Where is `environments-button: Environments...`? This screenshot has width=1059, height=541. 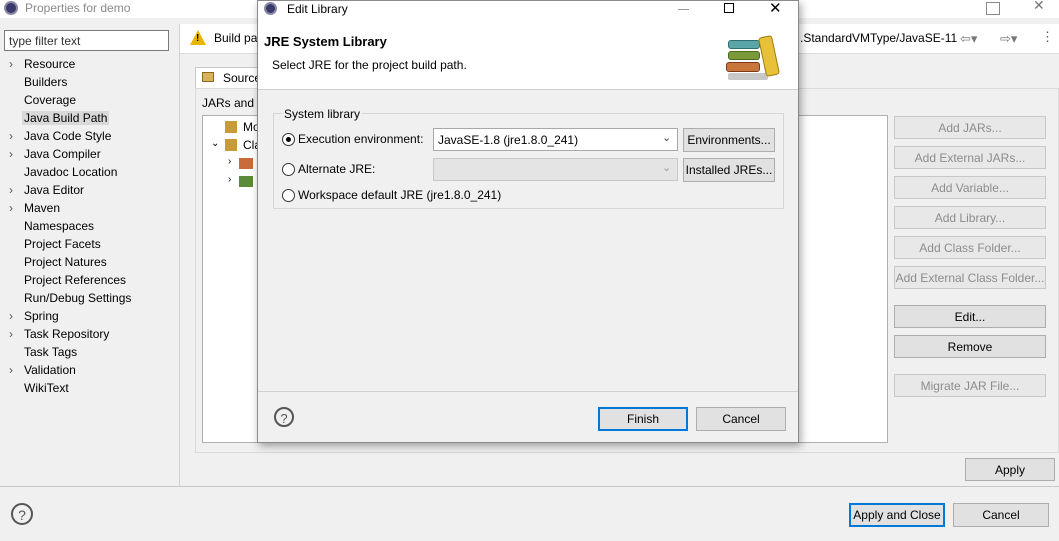
environments-button: Environments... is located at coordinates (729, 140).